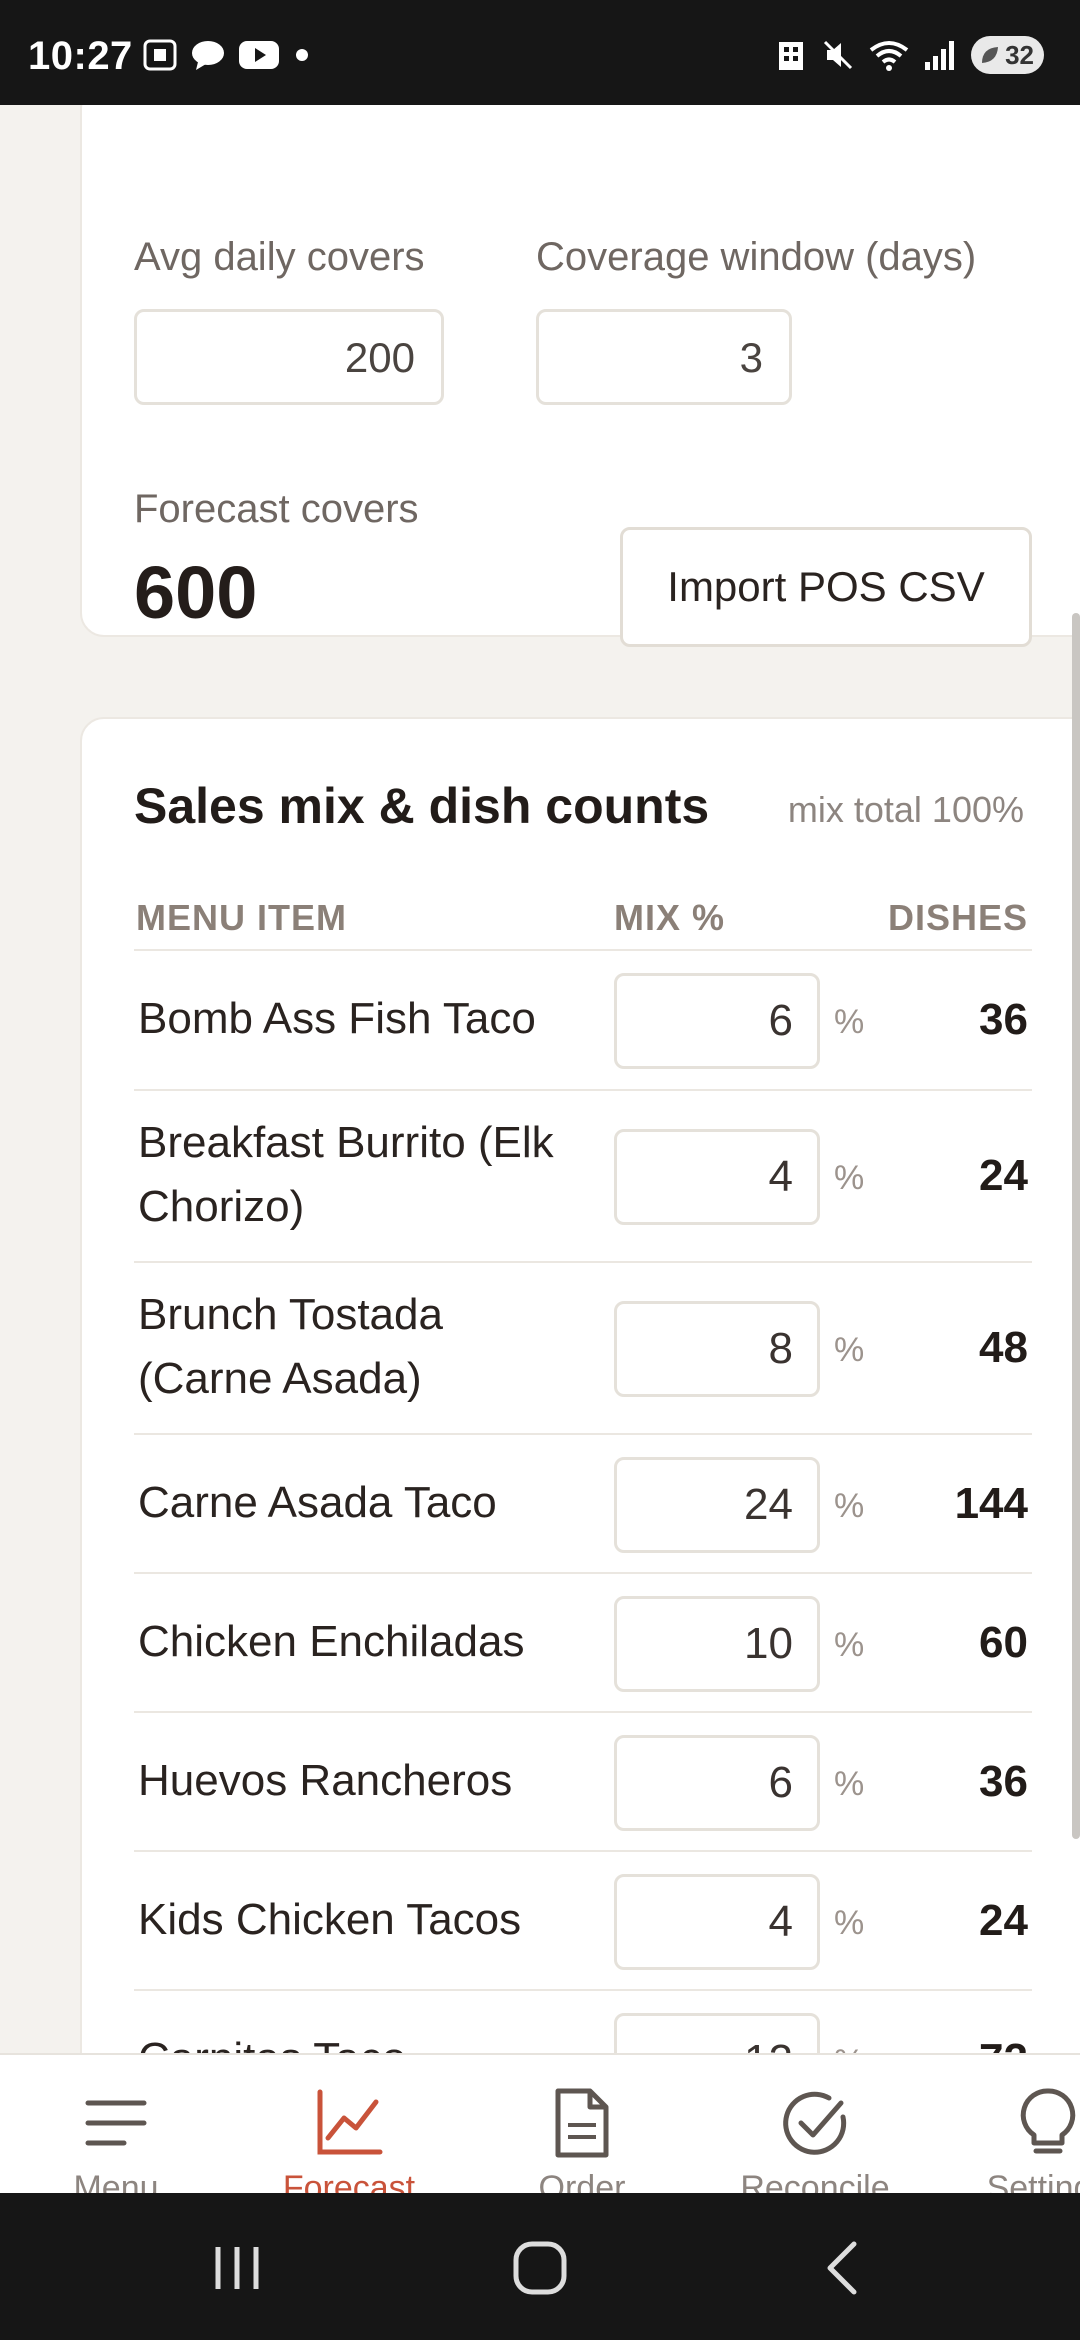 The image size is (1080, 2340). I want to click on nav-order-label: Order, so click(582, 2181).